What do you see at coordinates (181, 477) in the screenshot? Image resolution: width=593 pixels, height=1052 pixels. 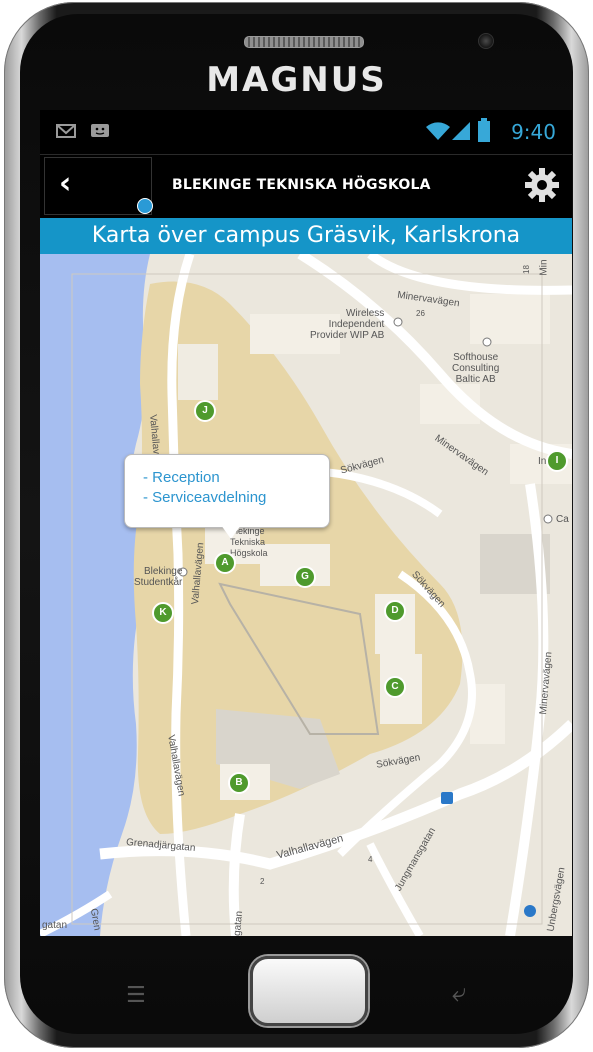 I see `popup-line-reception: - Reception` at bounding box center [181, 477].